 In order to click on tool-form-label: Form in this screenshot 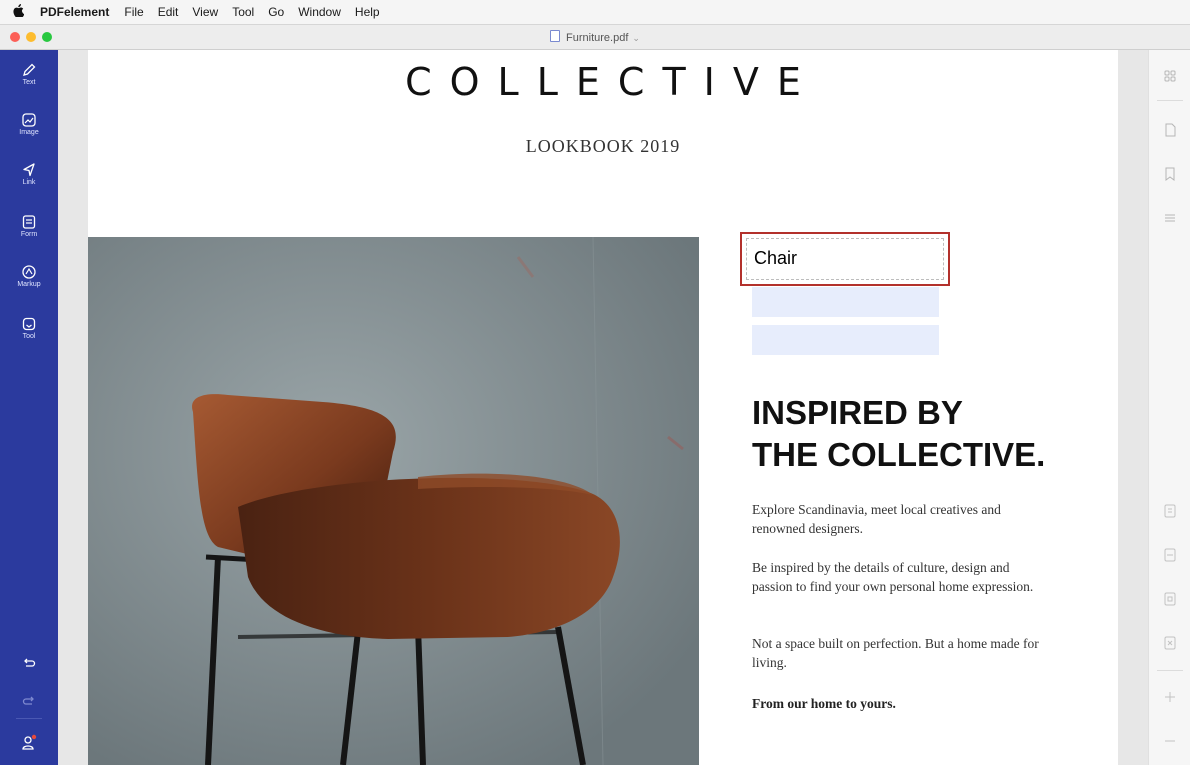, I will do `click(29, 234)`.